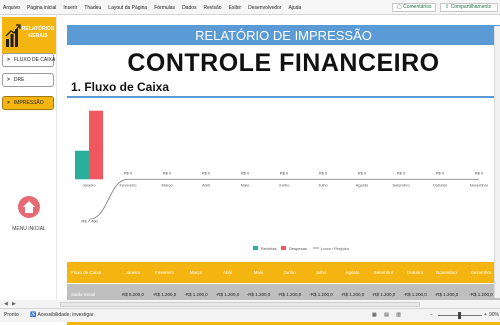 The height and width of the screenshot is (325, 500). Describe the element at coordinates (431, 315) in the screenshot. I see `zoom-out-icon: −` at that location.